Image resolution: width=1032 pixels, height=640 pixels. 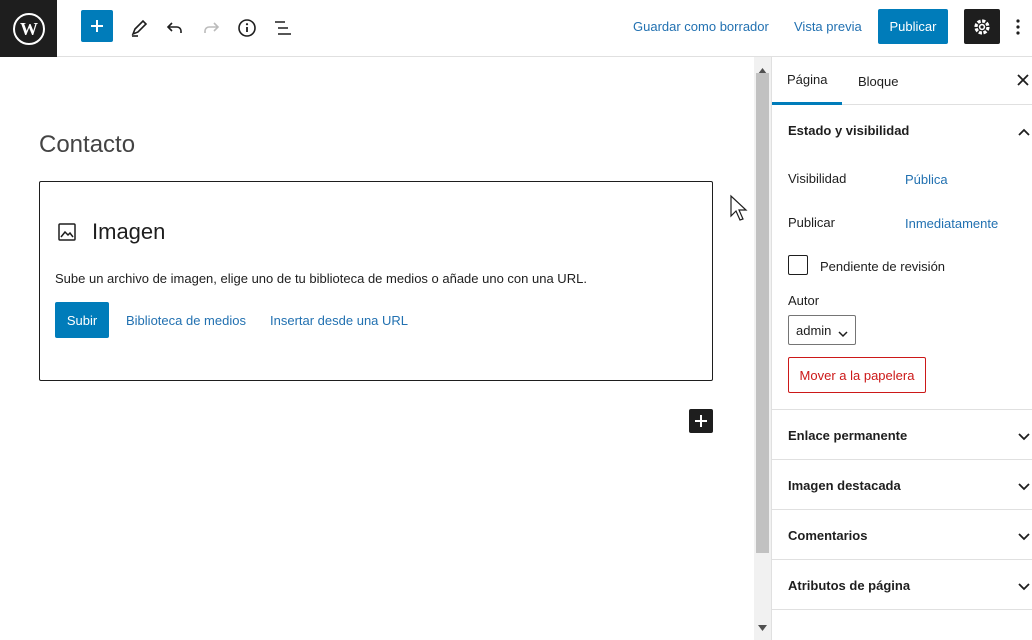 I want to click on pending-review-label: Pendiente de revisión, so click(x=882, y=266).